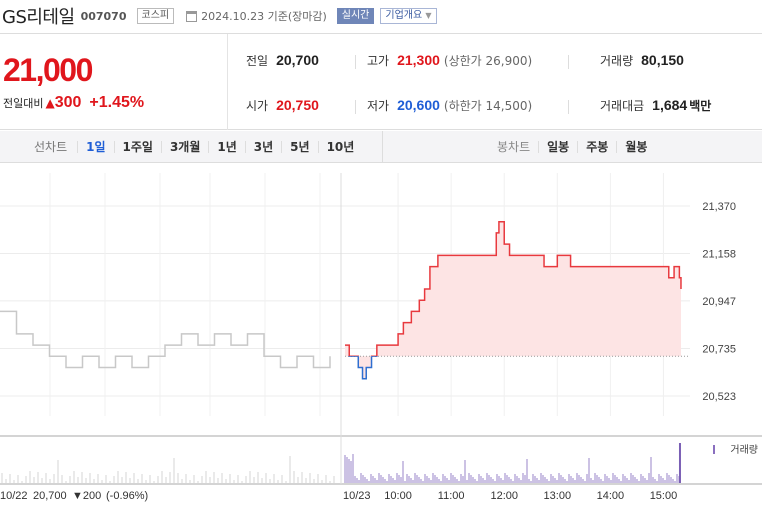 Image resolution: width=762 pixels, height=526 pixels. I want to click on line-chart-periods: 선차트 1일 1주일 3개월 1년 3년 5년 10년, so click(191, 146).